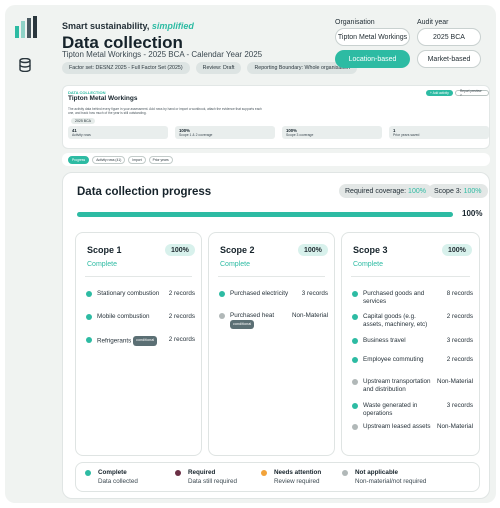 The width and height of the screenshot is (500, 508). I want to click on item-records: 8 records, so click(459, 293).